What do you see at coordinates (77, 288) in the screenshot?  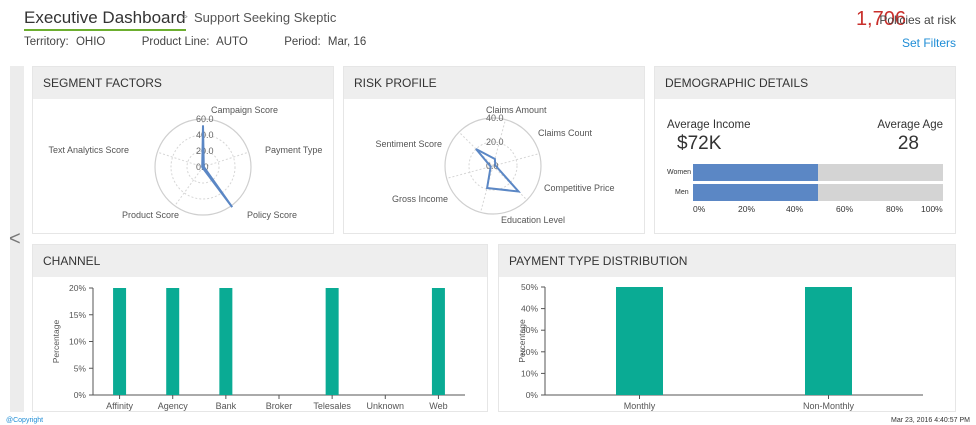 I see `y-tick-label: 20%` at bounding box center [77, 288].